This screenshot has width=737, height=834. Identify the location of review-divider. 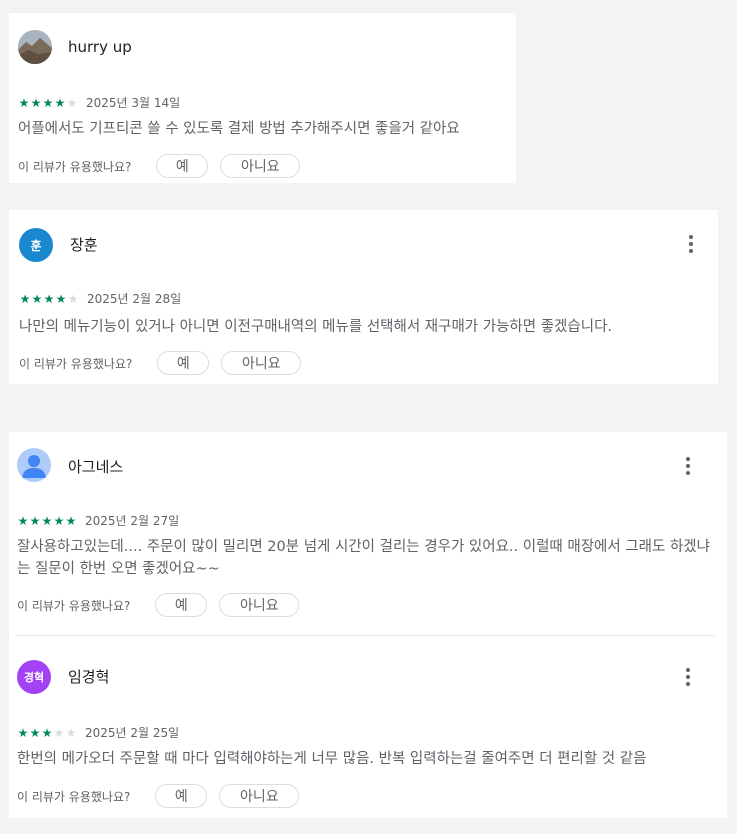
(365, 635).